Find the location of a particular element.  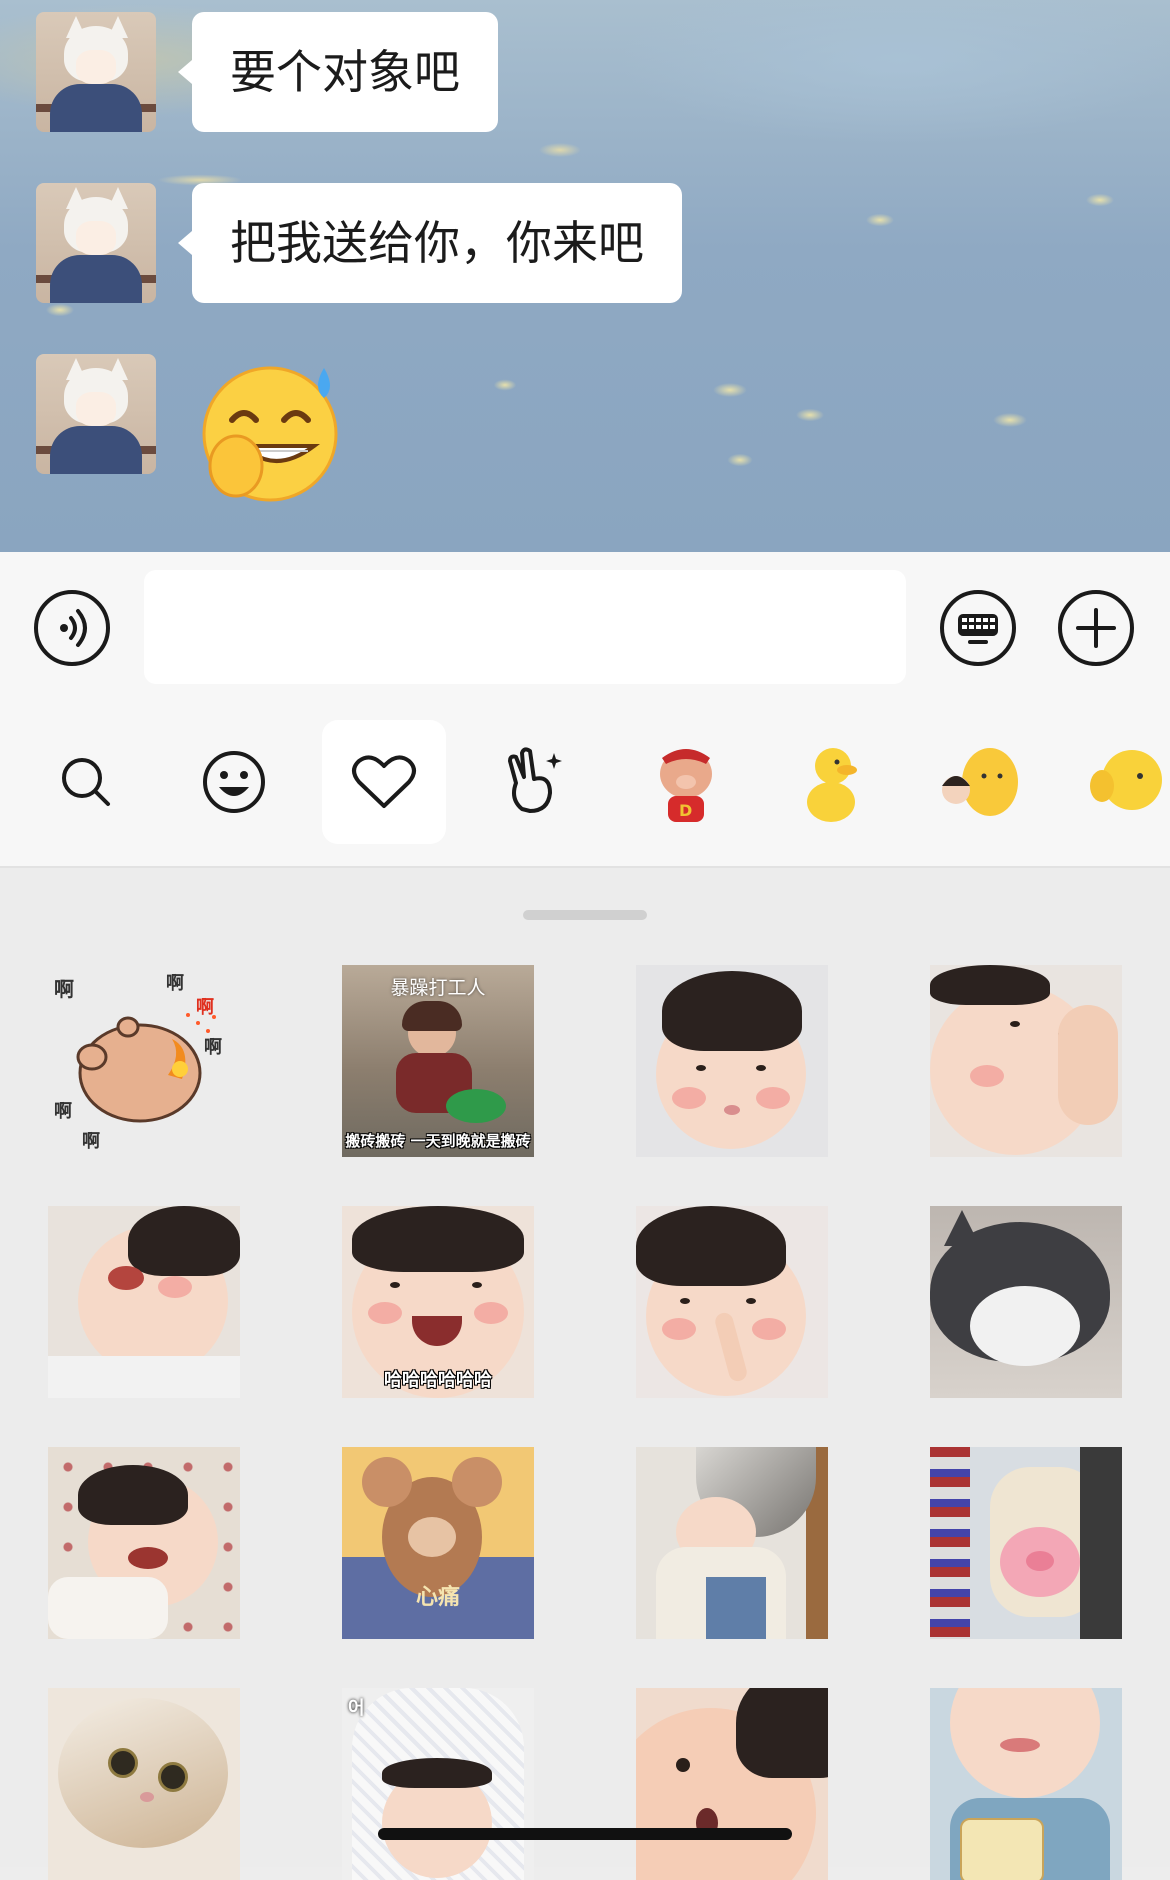

baby-towel-sticker: 어 is located at coordinates (438, 1784).